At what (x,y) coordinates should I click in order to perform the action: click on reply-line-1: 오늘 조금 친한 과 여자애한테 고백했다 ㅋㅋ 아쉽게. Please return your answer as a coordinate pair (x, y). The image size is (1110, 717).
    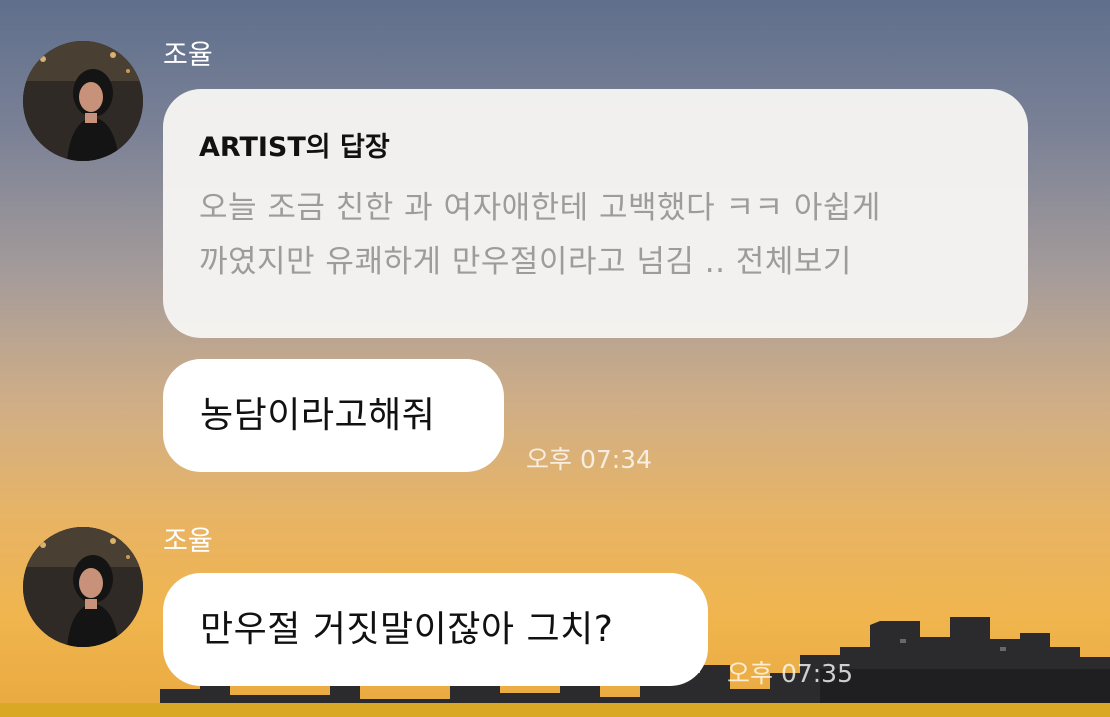
    Looking at the image, I should click on (540, 208).